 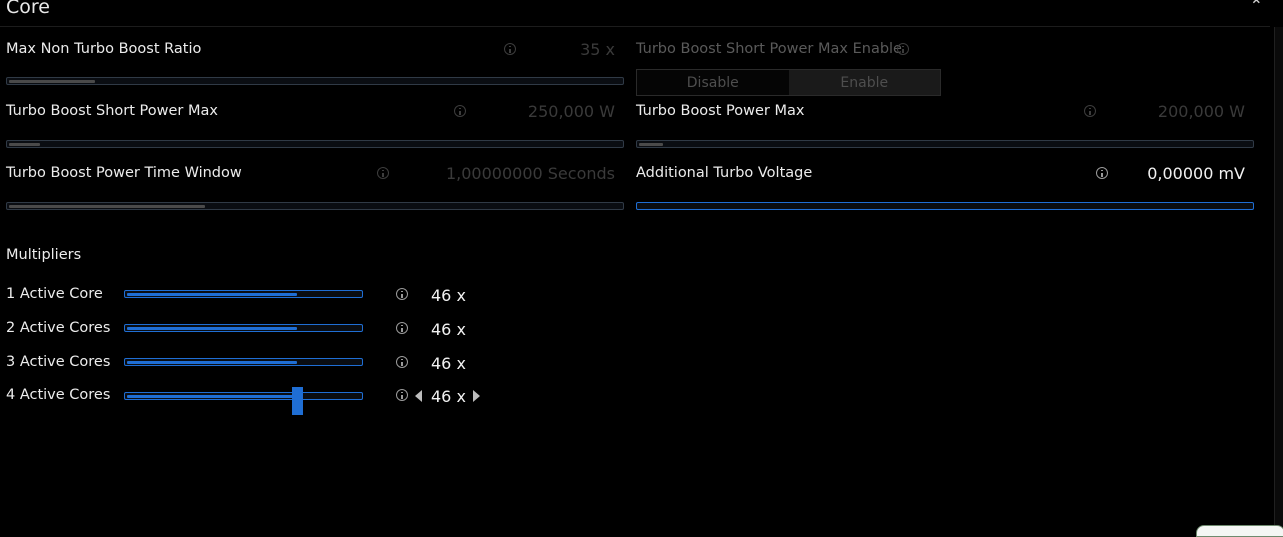 I want to click on multiplier-1-slider, so click(x=243, y=294).